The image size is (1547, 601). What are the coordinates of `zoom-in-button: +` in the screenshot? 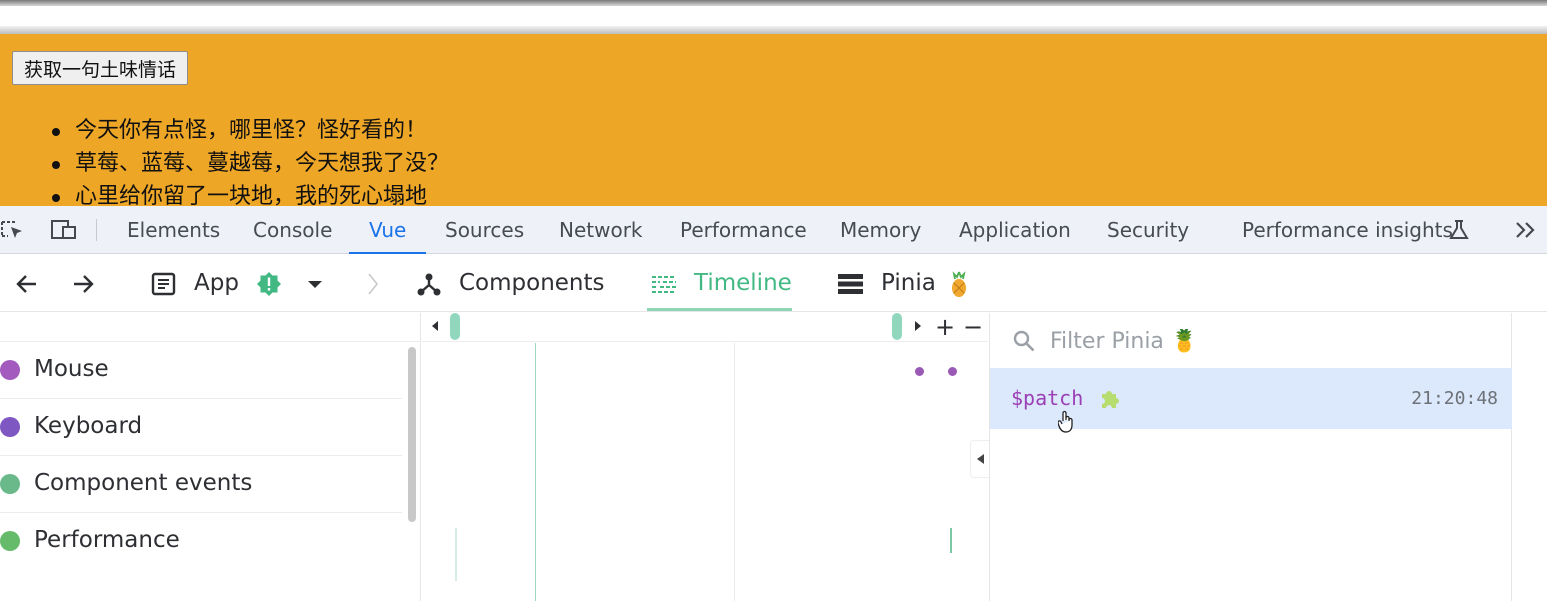 It's located at (945, 327).